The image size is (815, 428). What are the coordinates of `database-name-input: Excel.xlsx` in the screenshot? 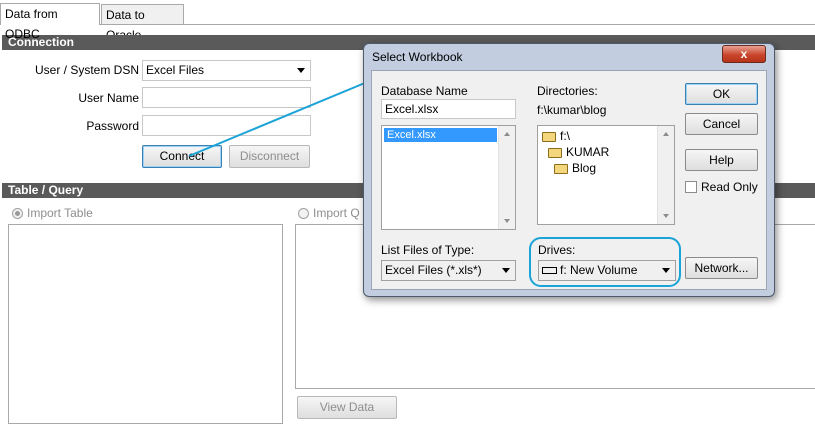 It's located at (448, 109).